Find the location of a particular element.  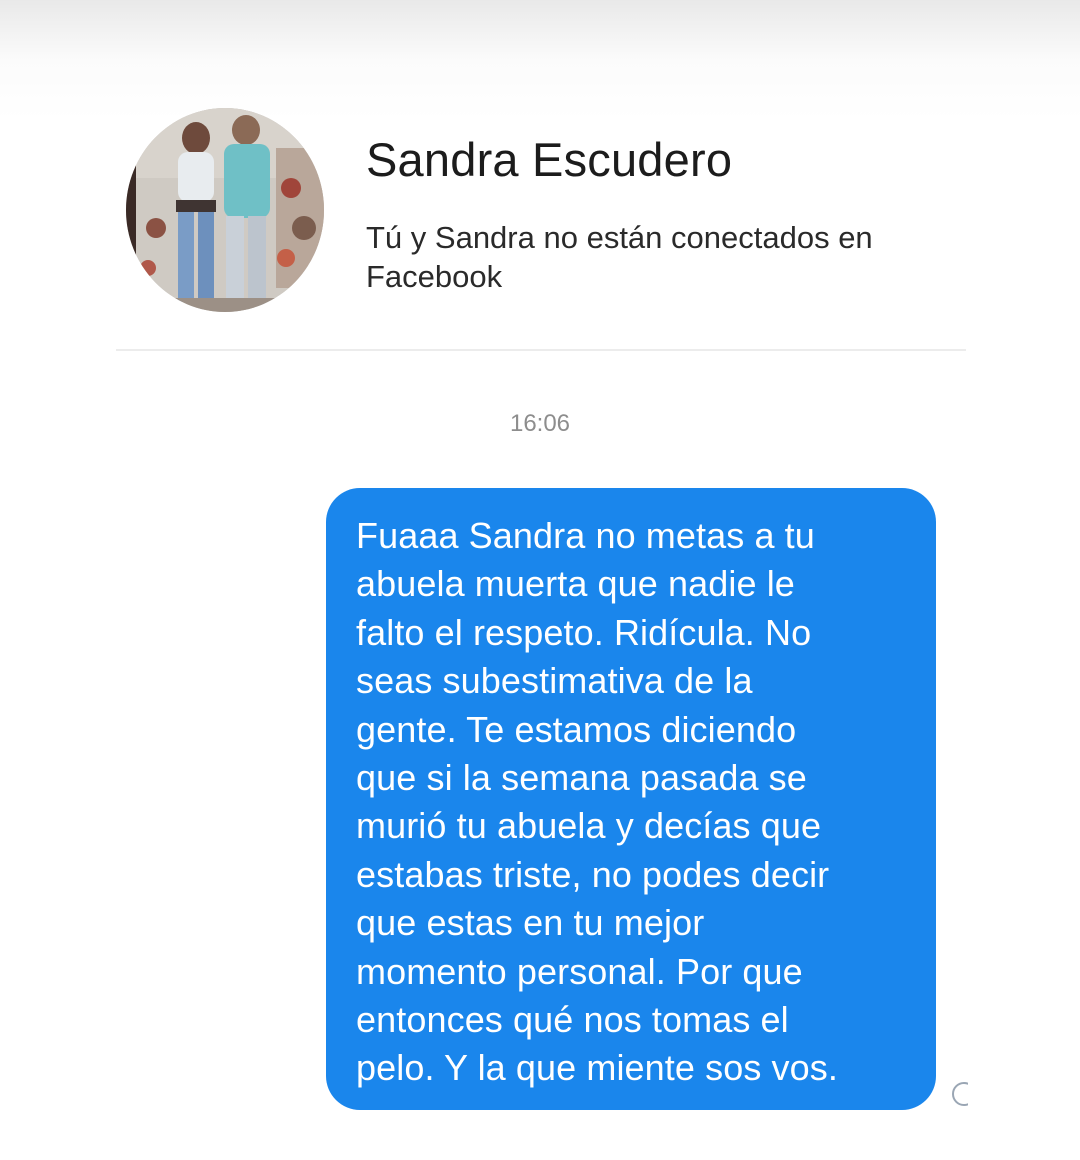

read-receipt-icon is located at coordinates (960, 1095).